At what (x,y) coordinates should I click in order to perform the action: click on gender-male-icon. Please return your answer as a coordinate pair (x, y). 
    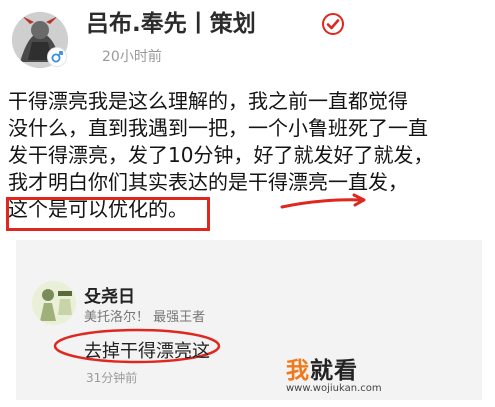
    Looking at the image, I should click on (57, 57).